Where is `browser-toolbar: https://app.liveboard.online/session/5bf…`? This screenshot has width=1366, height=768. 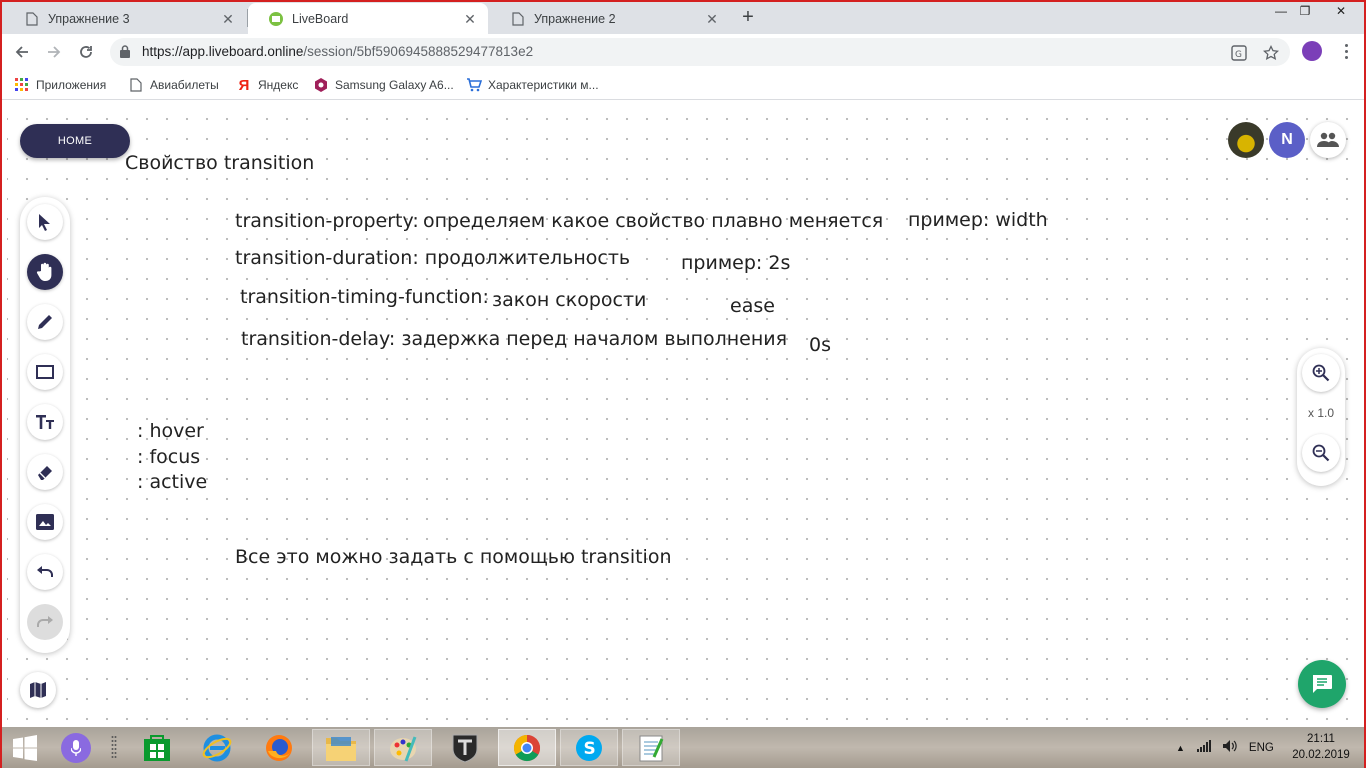
browser-toolbar: https://app.liveboard.online/session/5bf… is located at coordinates (683, 52).